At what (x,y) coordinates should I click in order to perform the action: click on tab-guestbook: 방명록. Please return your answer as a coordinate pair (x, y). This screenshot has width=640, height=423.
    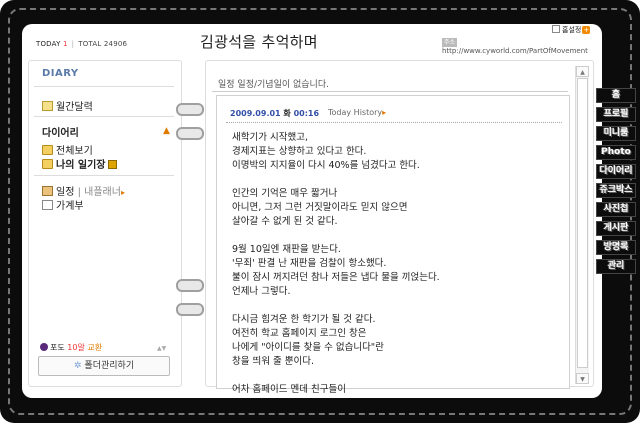
    Looking at the image, I should click on (616, 247).